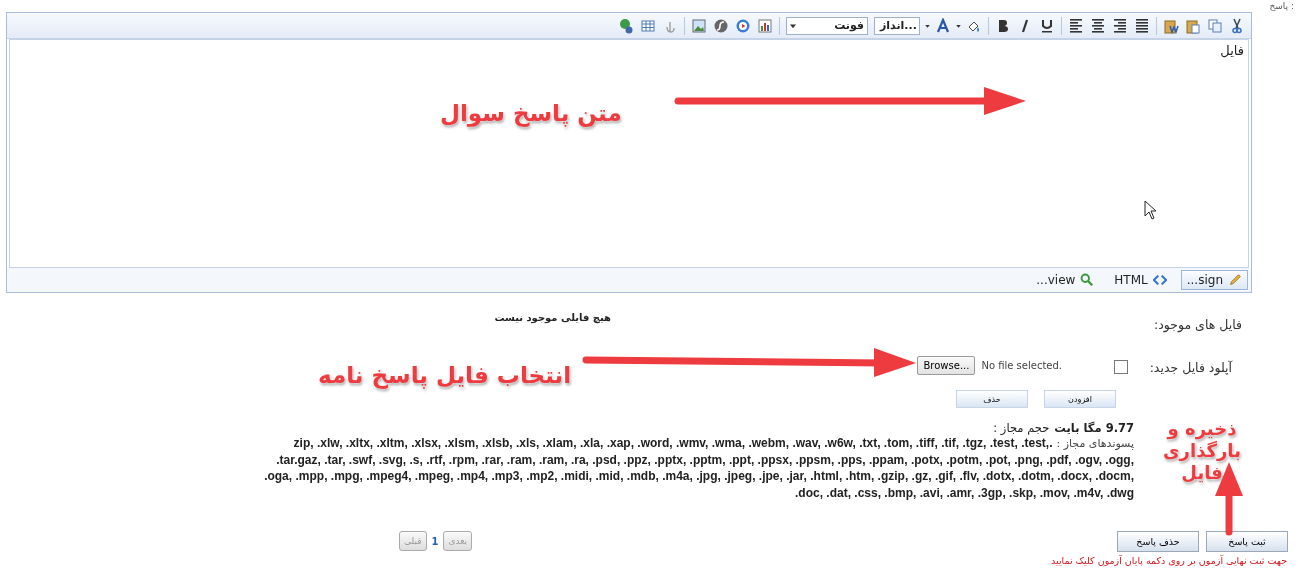 The height and width of the screenshot is (581, 1298). What do you see at coordinates (1232, 50) in the screenshot?
I see `editor-text: فایل` at bounding box center [1232, 50].